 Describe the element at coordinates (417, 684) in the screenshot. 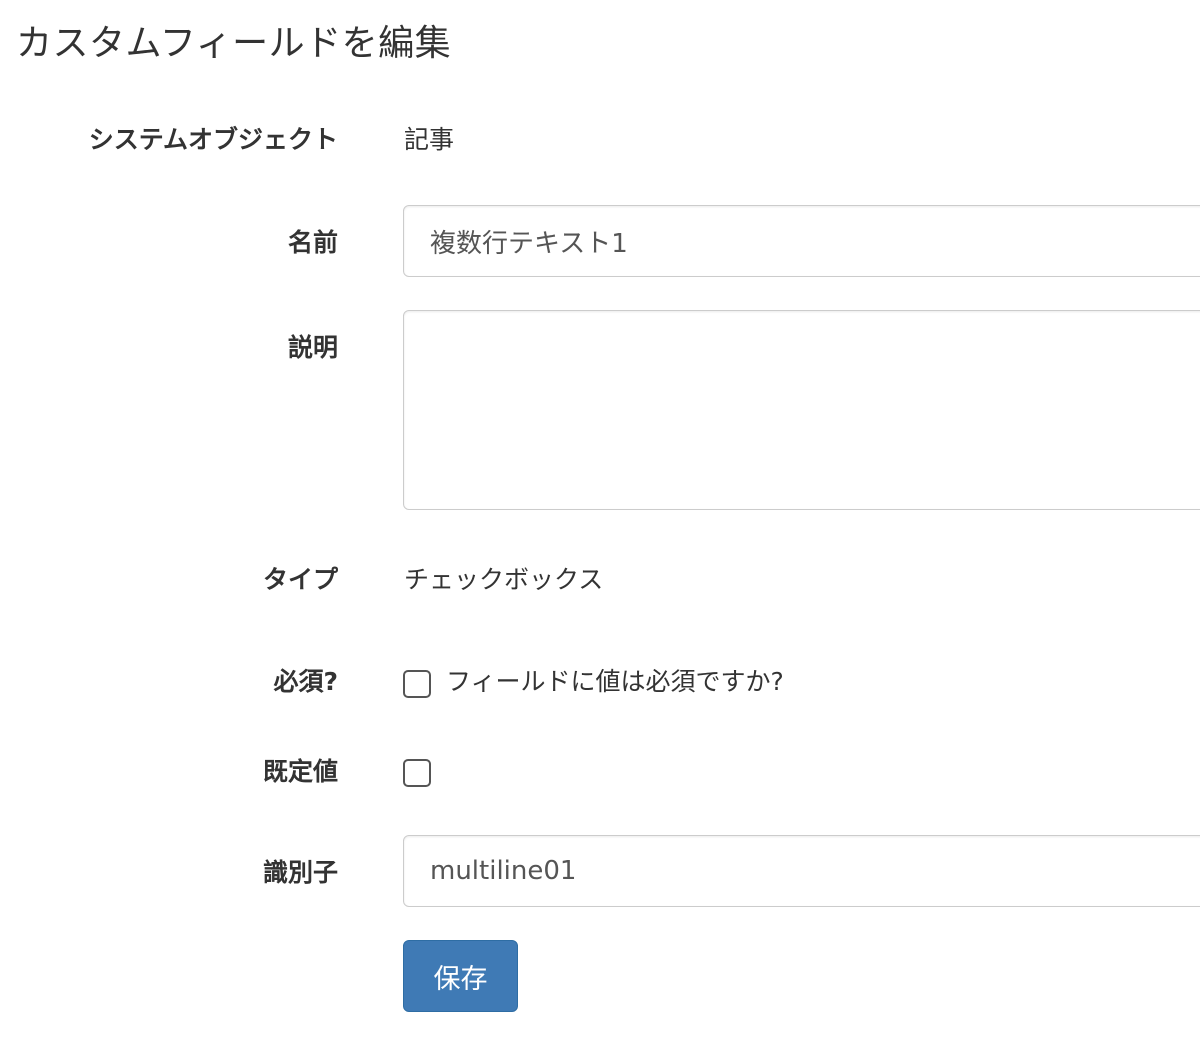

I see `required-checkbox` at that location.